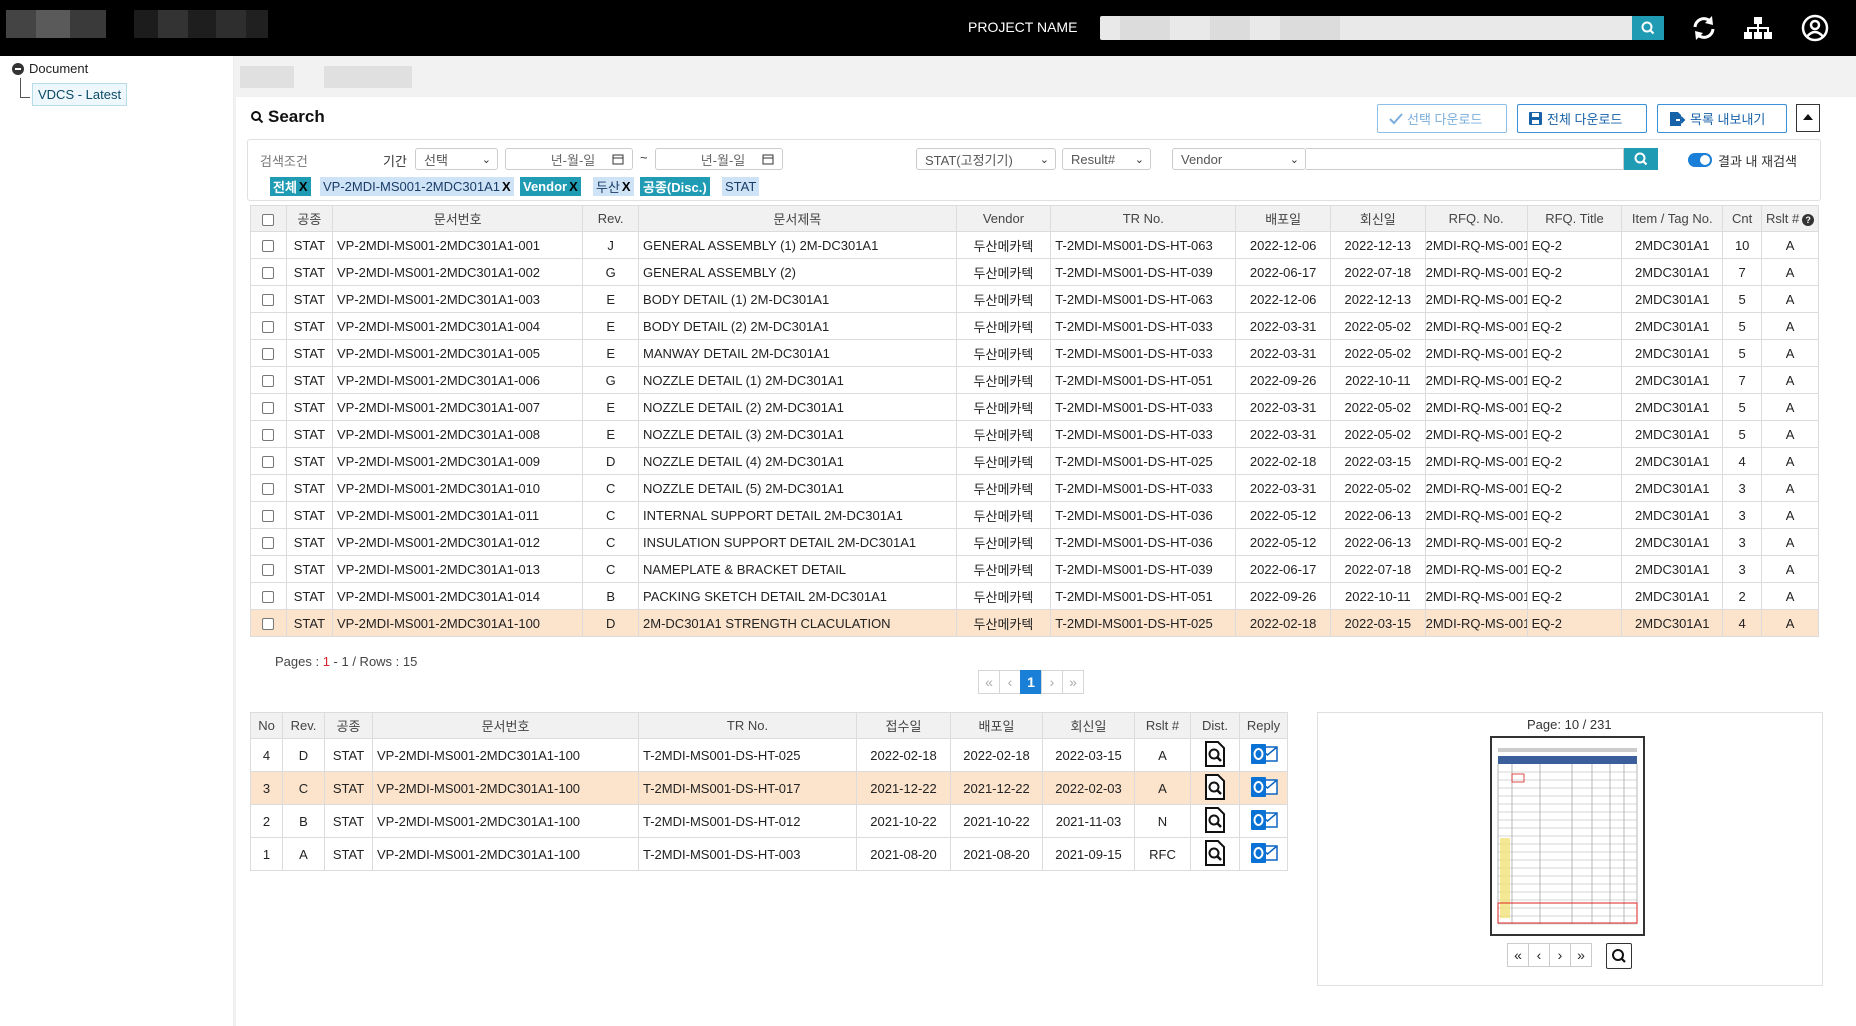 The height and width of the screenshot is (1026, 1856). What do you see at coordinates (1722, 118) in the screenshot?
I see `export-list-button: 목록 내보내기` at bounding box center [1722, 118].